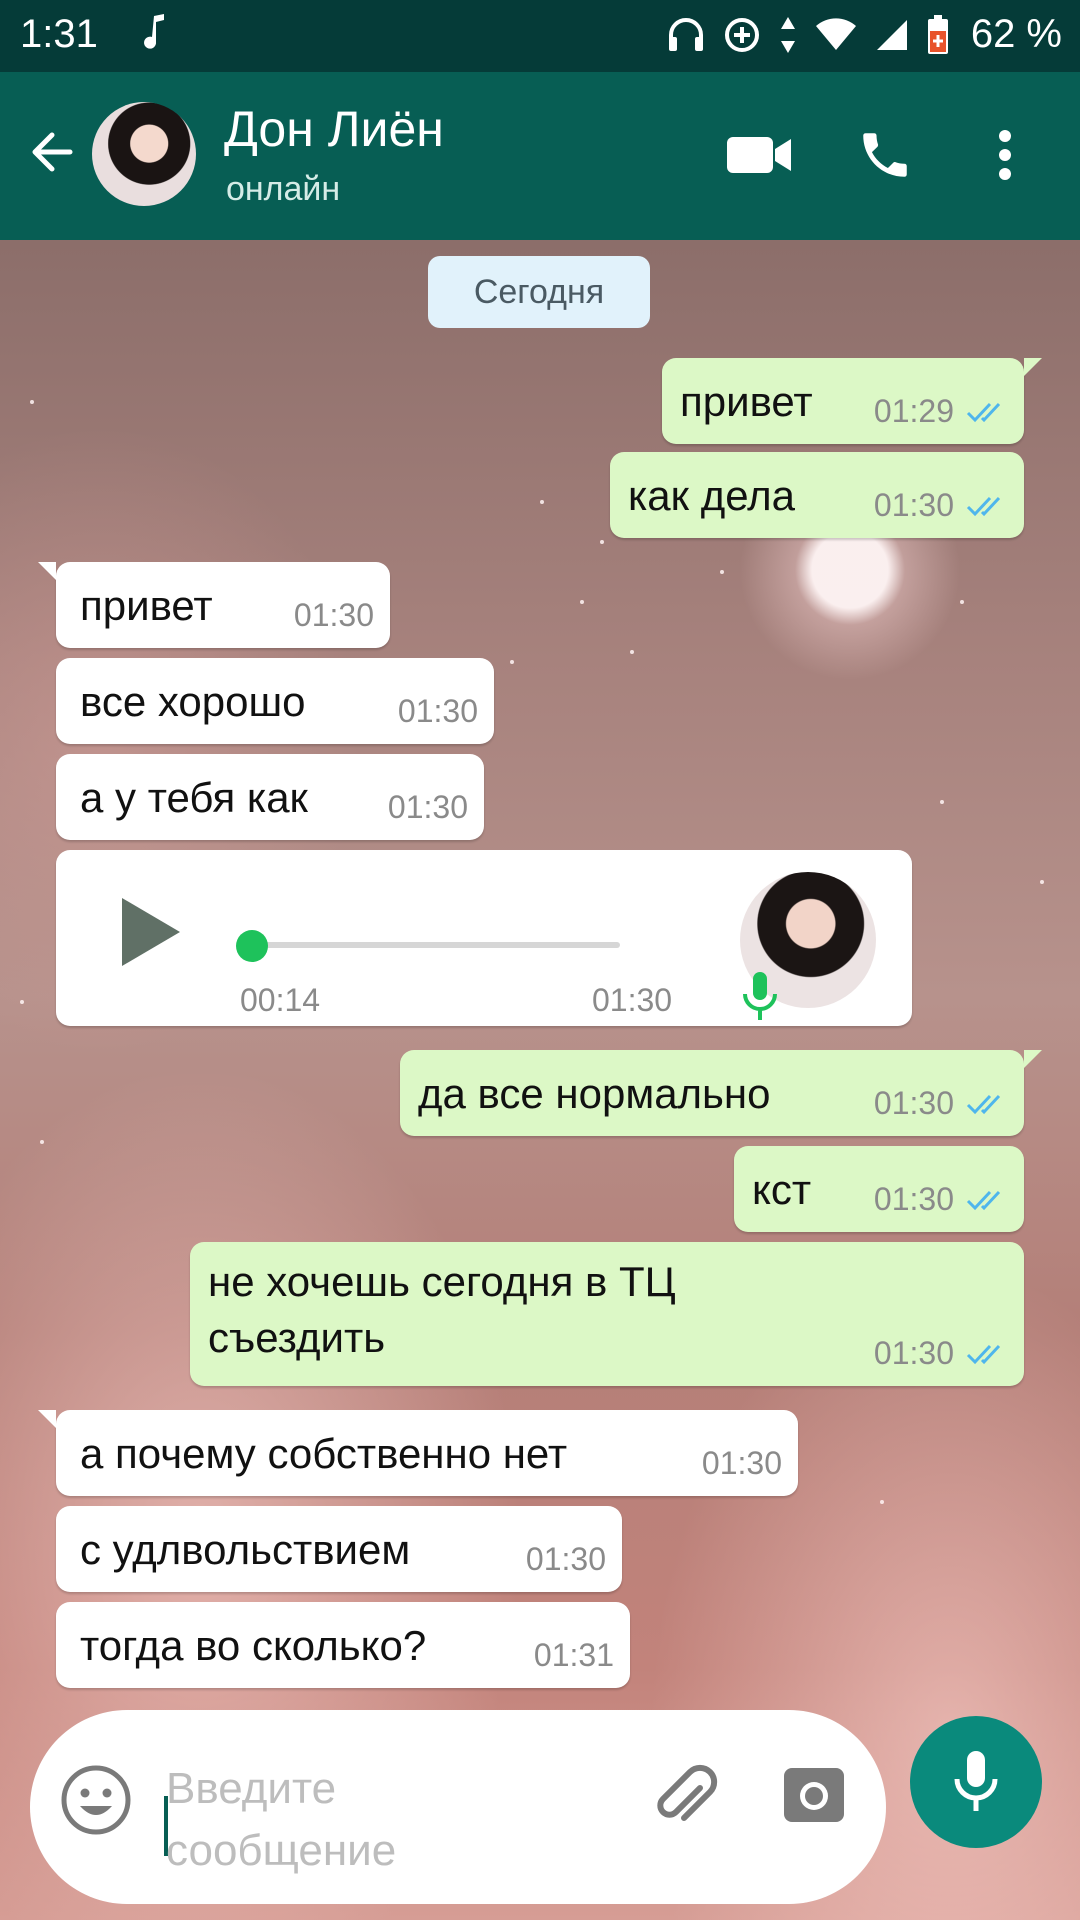 The width and height of the screenshot is (1080, 1920). I want to click on message-time: 01:29, so click(913, 411).